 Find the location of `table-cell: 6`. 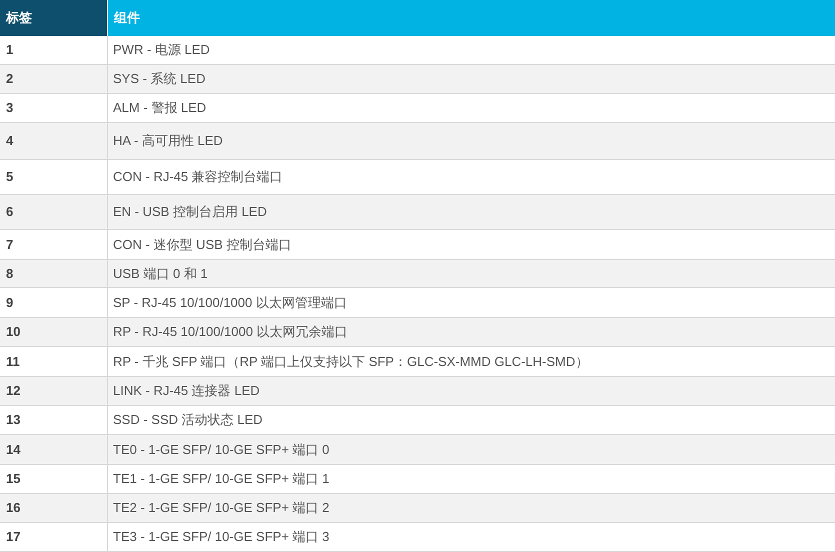

table-cell: 6 is located at coordinates (54, 212).